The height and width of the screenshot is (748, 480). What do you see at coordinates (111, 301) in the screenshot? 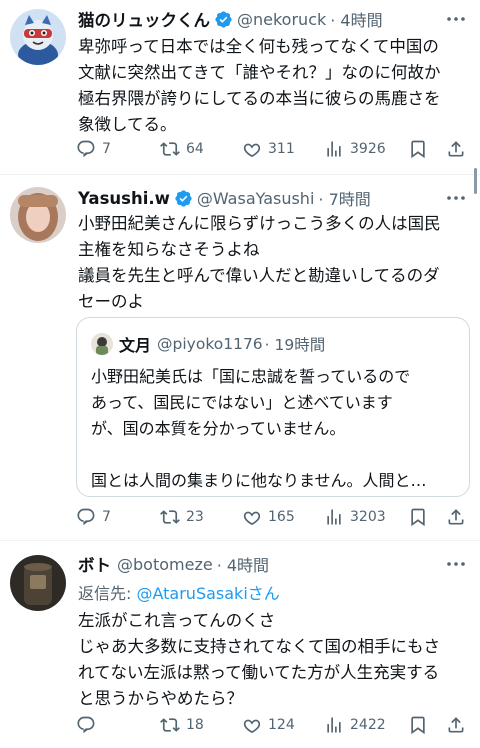
I see `tweet-text-line: セーのよ` at bounding box center [111, 301].